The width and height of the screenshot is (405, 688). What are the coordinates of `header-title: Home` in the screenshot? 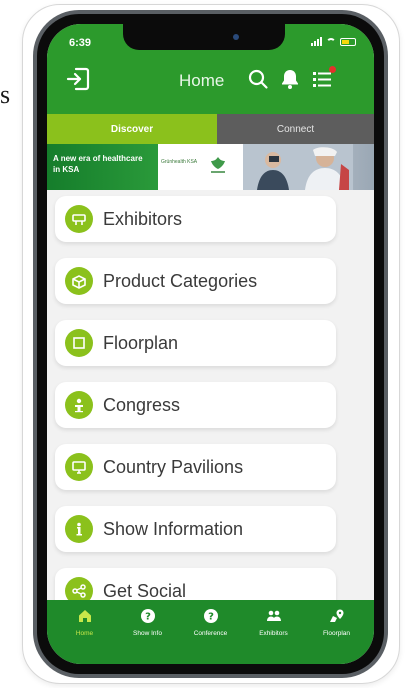 It's located at (202, 80).